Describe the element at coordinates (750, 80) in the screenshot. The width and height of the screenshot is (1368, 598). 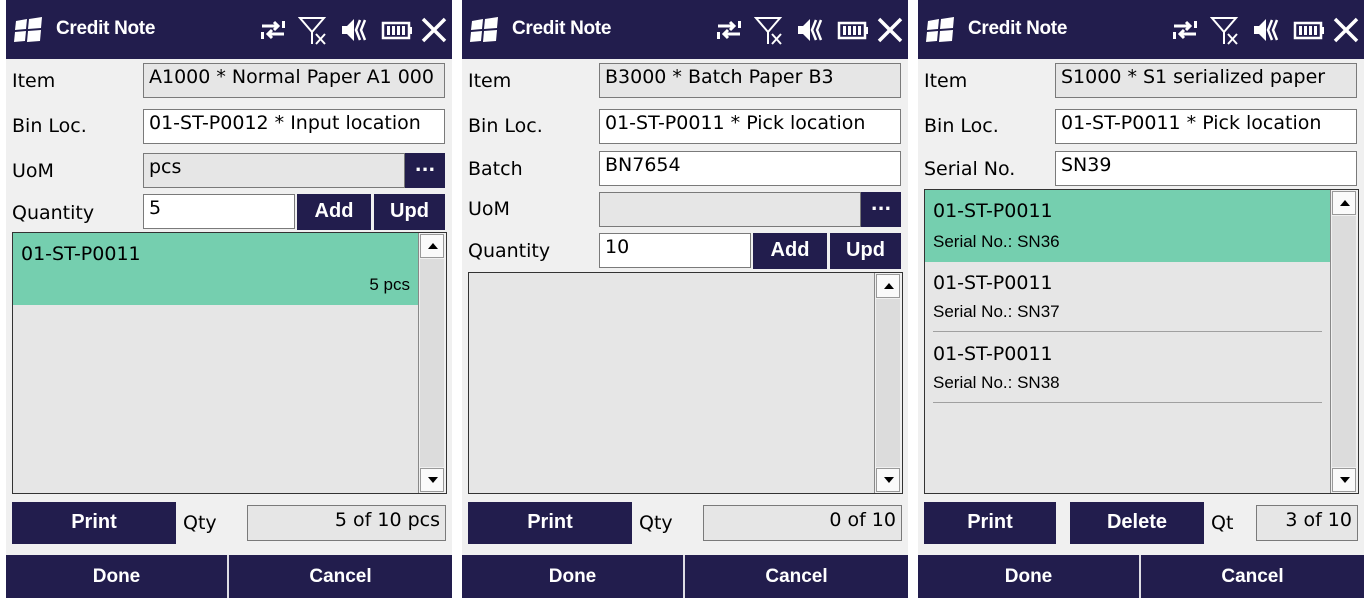
I see `item-field: B3000 * Batch Paper B3` at that location.